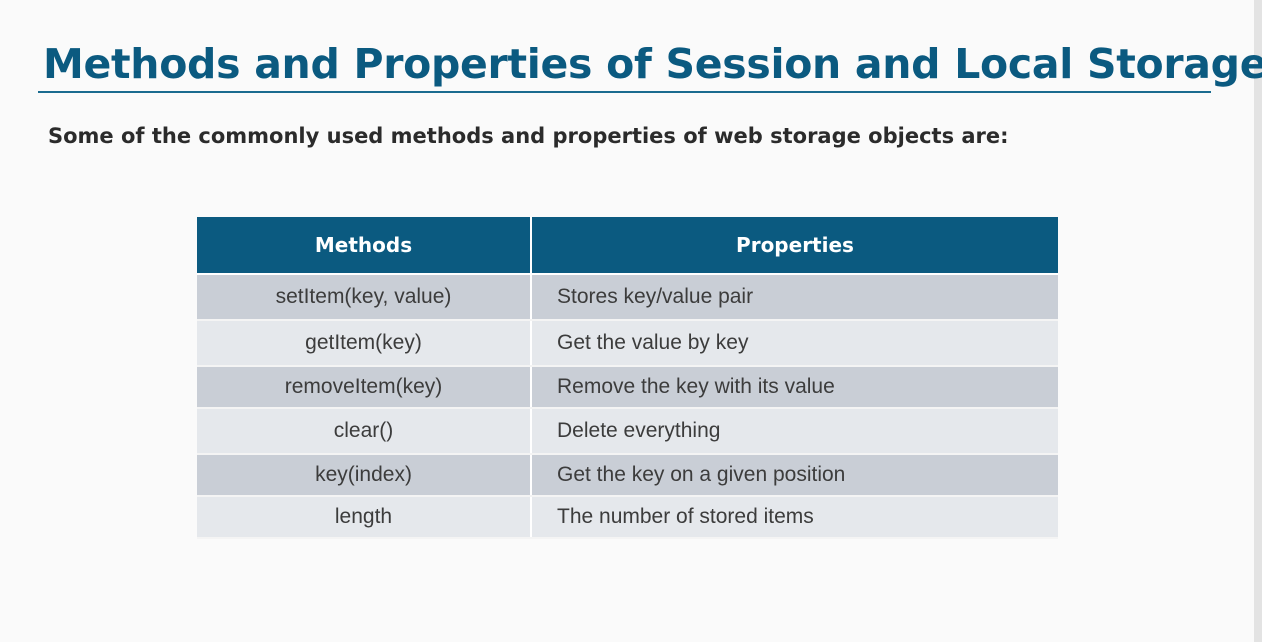 The height and width of the screenshot is (642, 1262). What do you see at coordinates (794, 431) in the screenshot?
I see `property-cell: Delete everything` at bounding box center [794, 431].